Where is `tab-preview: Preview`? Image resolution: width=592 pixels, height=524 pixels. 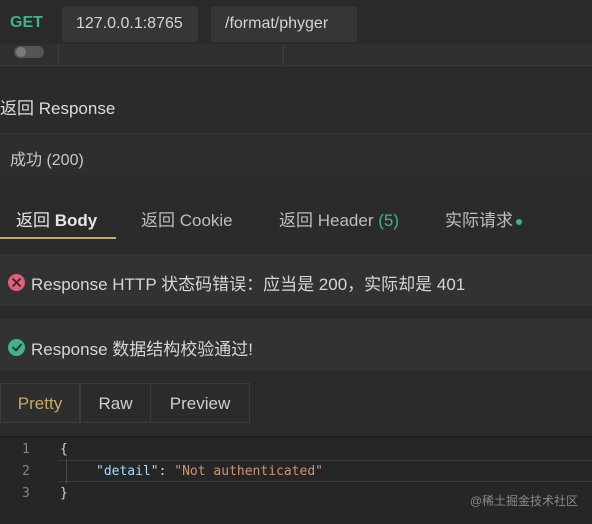 tab-preview: Preview is located at coordinates (200, 403).